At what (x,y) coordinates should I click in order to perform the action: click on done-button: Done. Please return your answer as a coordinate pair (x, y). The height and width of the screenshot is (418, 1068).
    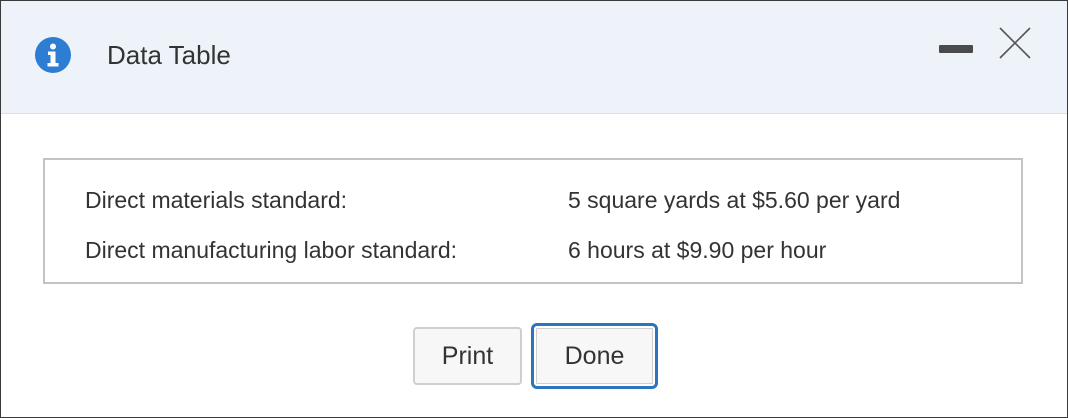
    Looking at the image, I should click on (594, 356).